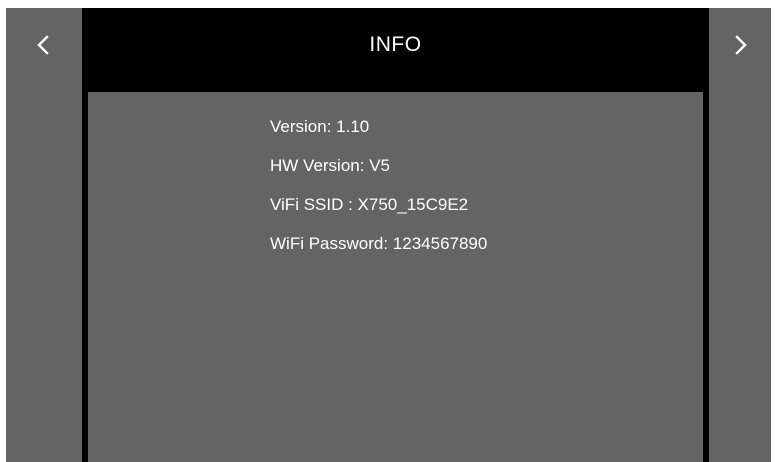 Image resolution: width=777 pixels, height=462 pixels. I want to click on header-bar: INFO, so click(395, 48).